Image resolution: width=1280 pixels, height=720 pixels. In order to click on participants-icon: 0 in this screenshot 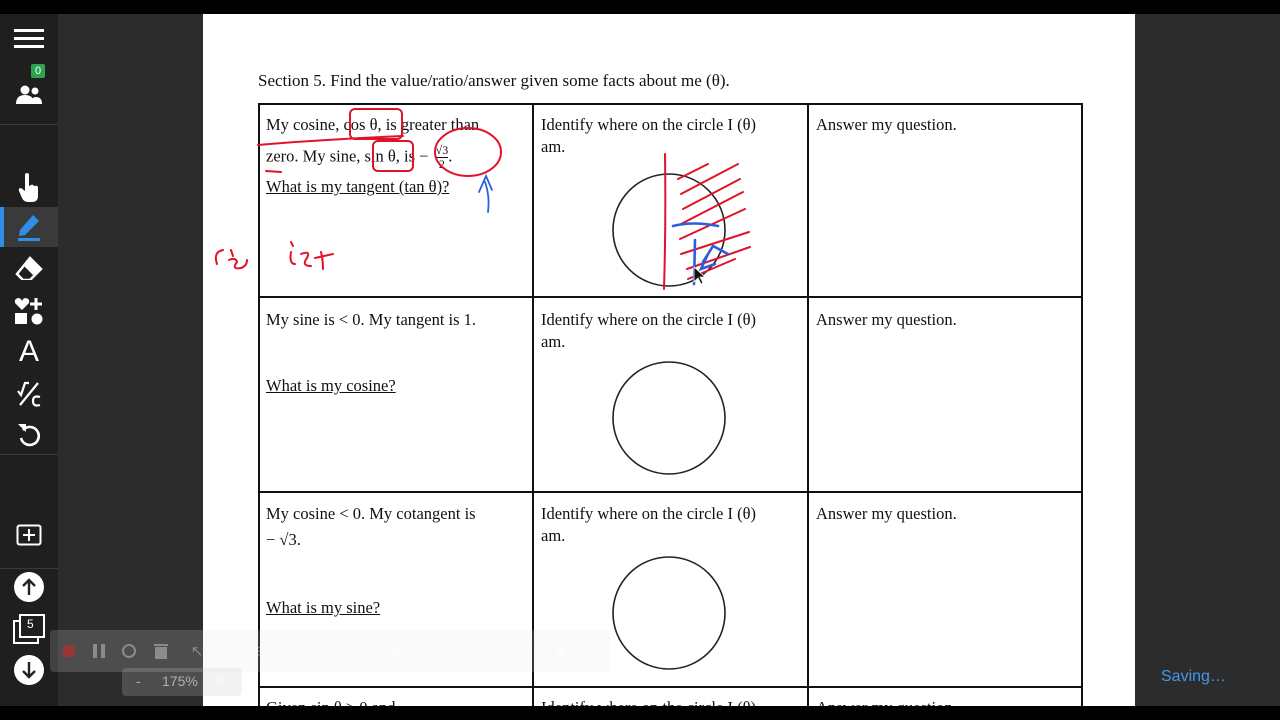, I will do `click(29, 89)`.